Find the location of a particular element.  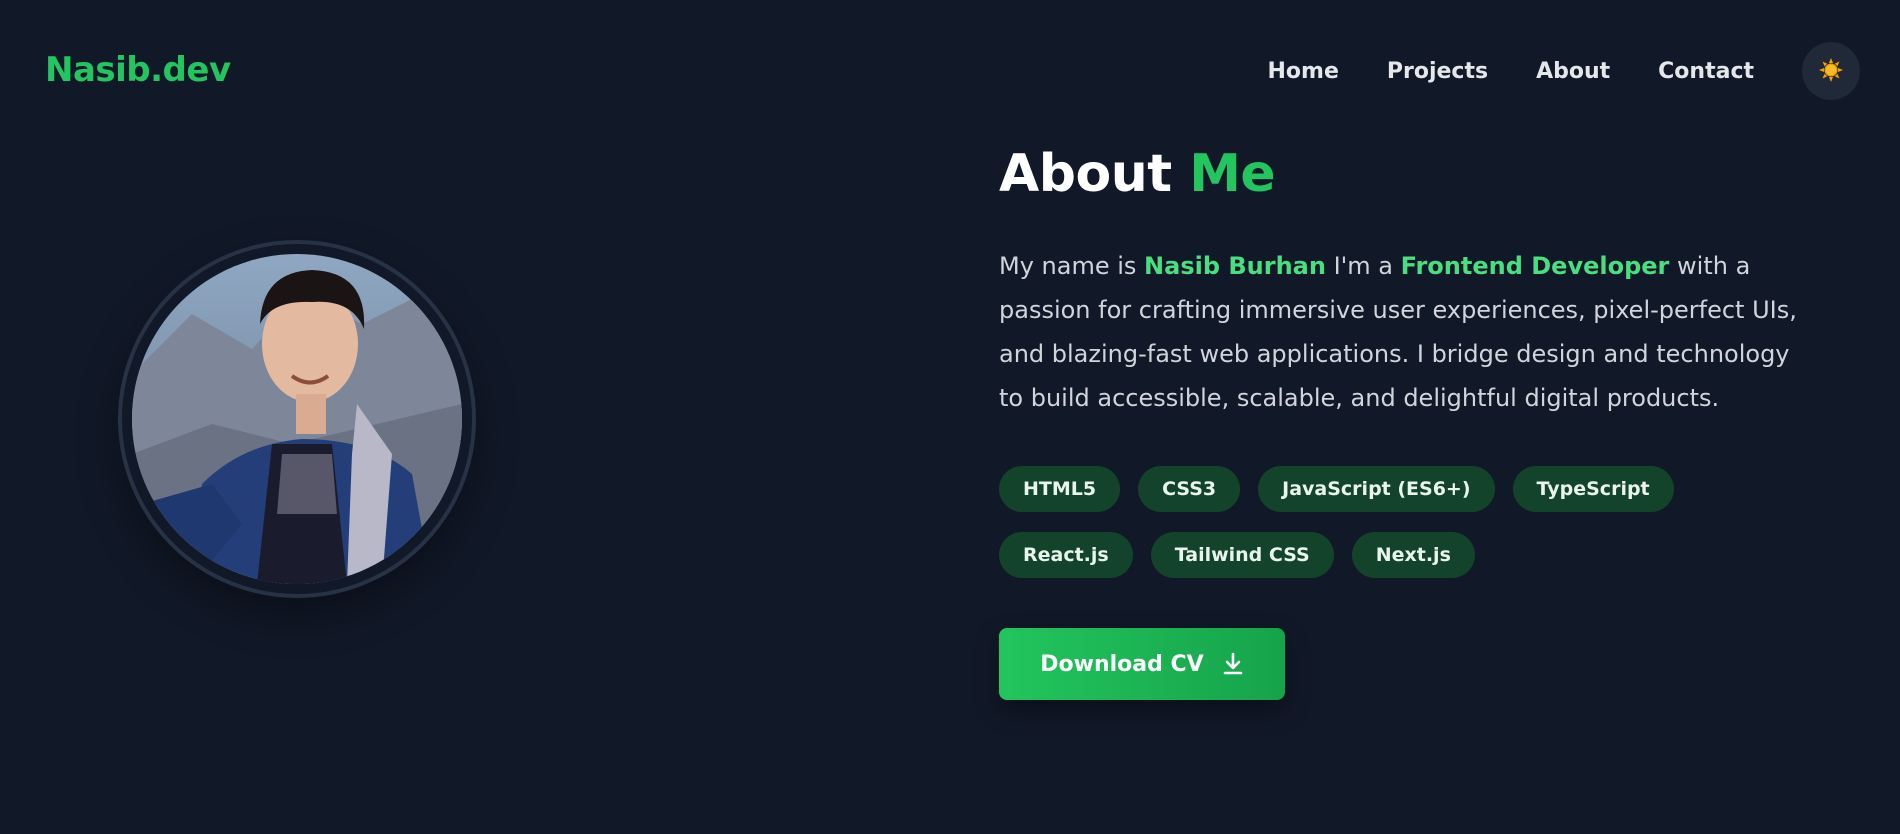

bio-role: Frontend Developer is located at coordinates (1535, 266).